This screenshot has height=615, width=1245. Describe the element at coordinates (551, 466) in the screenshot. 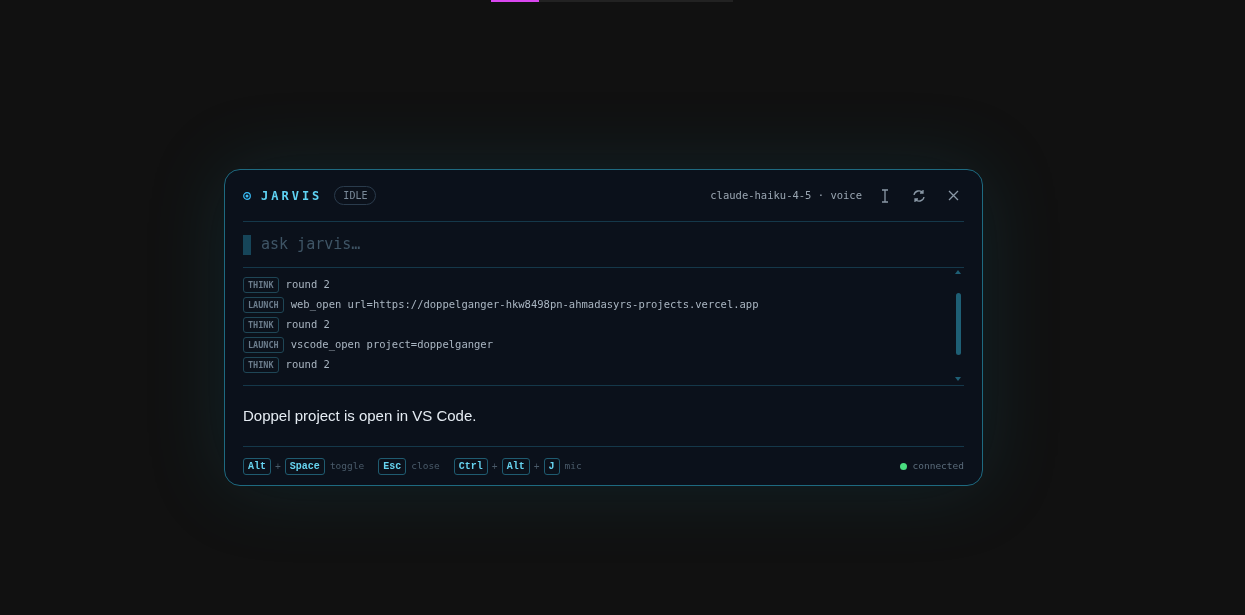

I see `key-cap: J` at that location.